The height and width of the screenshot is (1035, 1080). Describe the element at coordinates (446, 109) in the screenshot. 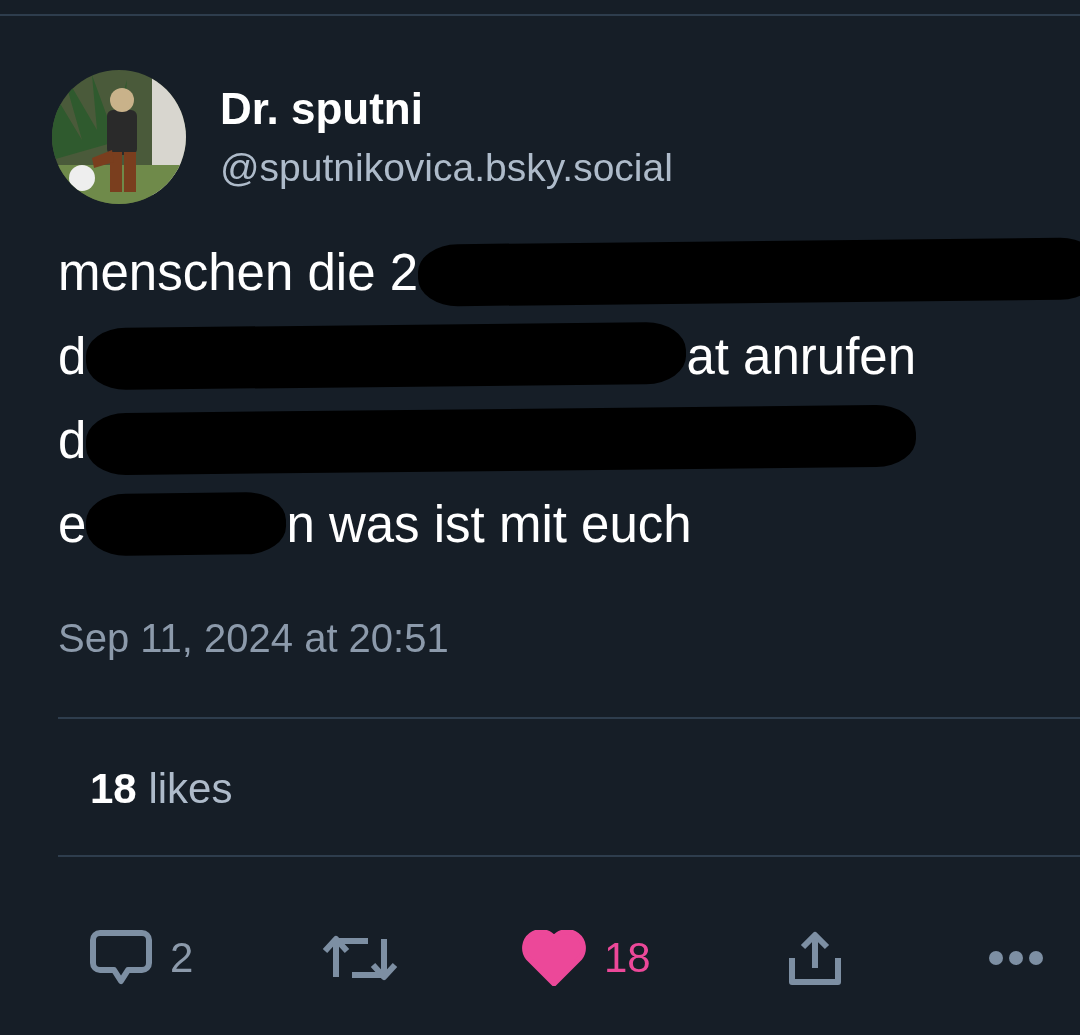

I see `author-name: Dr. sputni` at that location.